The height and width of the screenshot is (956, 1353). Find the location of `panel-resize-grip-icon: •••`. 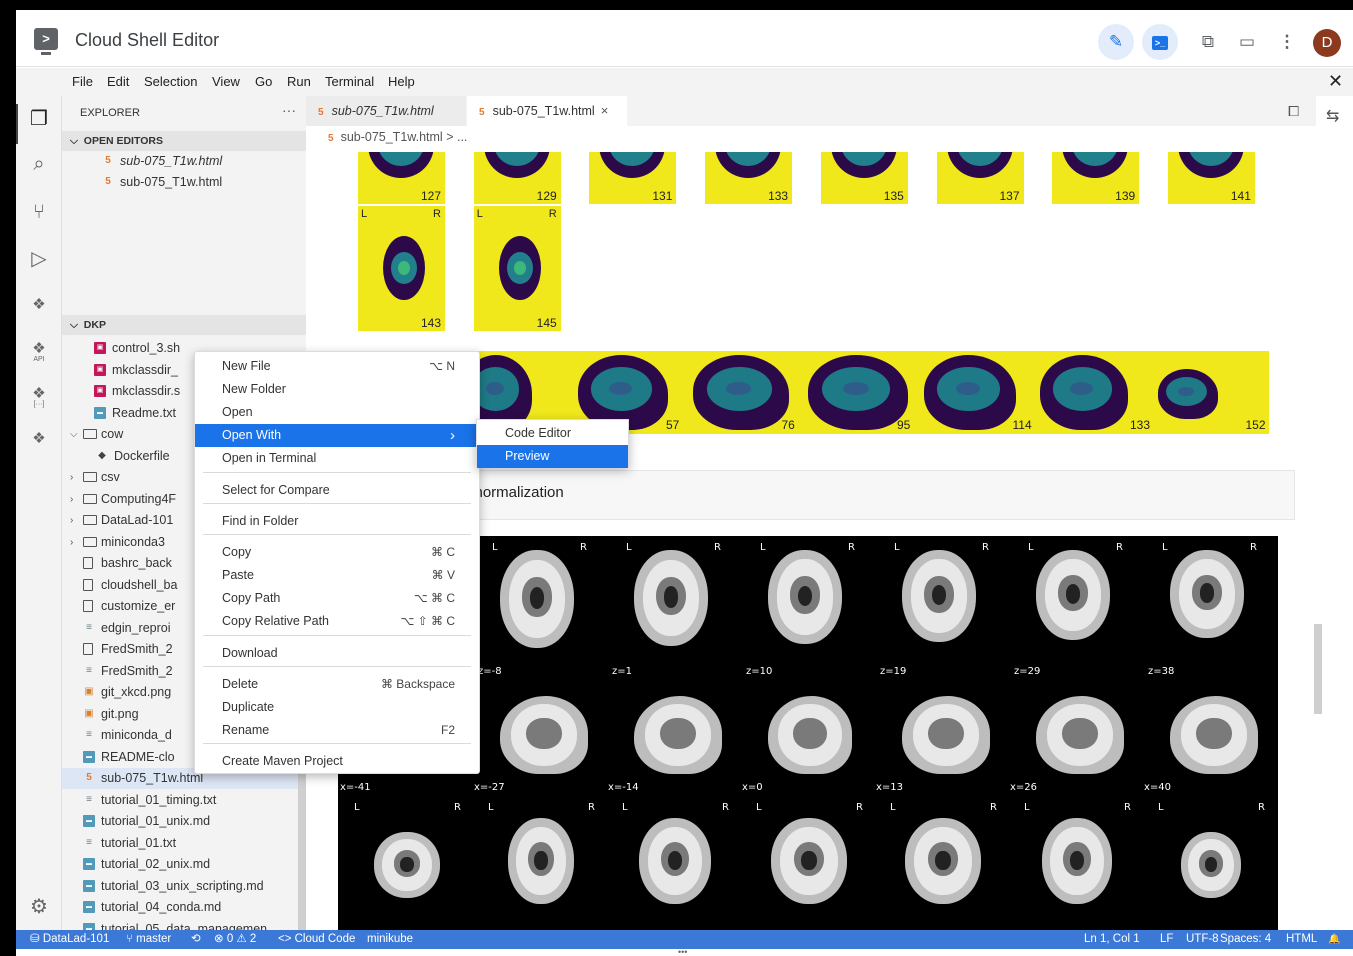

panel-resize-grip-icon: ••• is located at coordinates (682, 952).